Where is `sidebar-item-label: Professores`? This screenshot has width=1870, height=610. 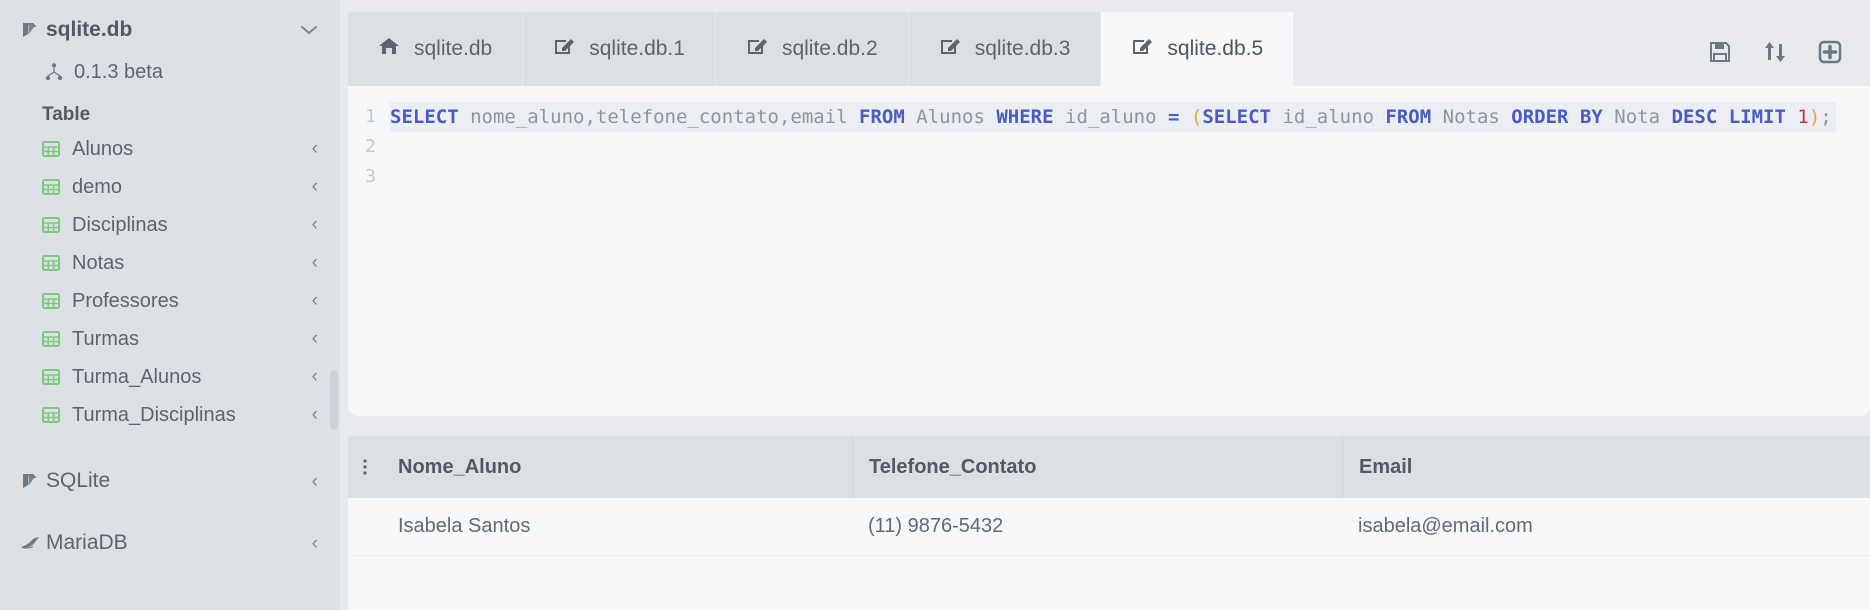
sidebar-item-label: Professores is located at coordinates (125, 300).